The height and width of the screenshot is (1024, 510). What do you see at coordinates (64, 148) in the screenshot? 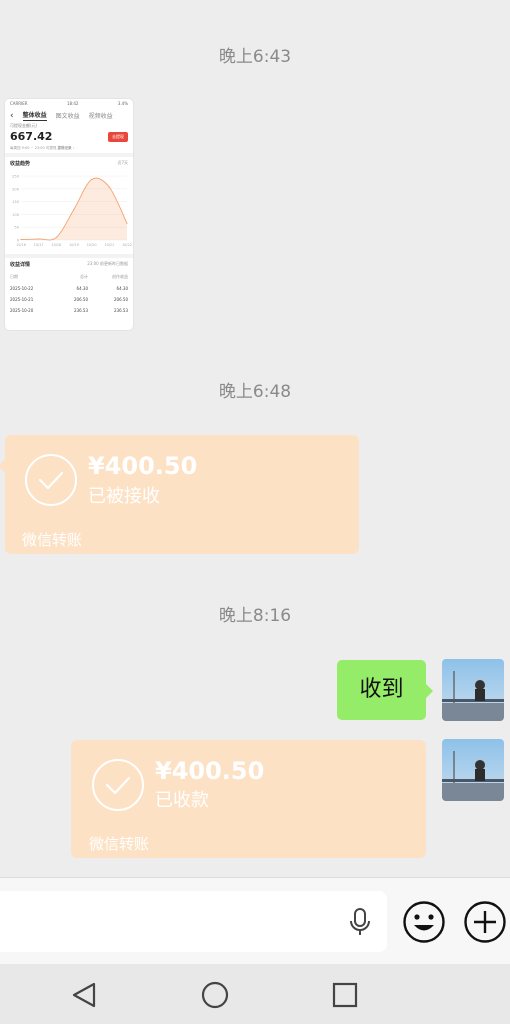
I see `thumb-note-link: 提现记录` at bounding box center [64, 148].